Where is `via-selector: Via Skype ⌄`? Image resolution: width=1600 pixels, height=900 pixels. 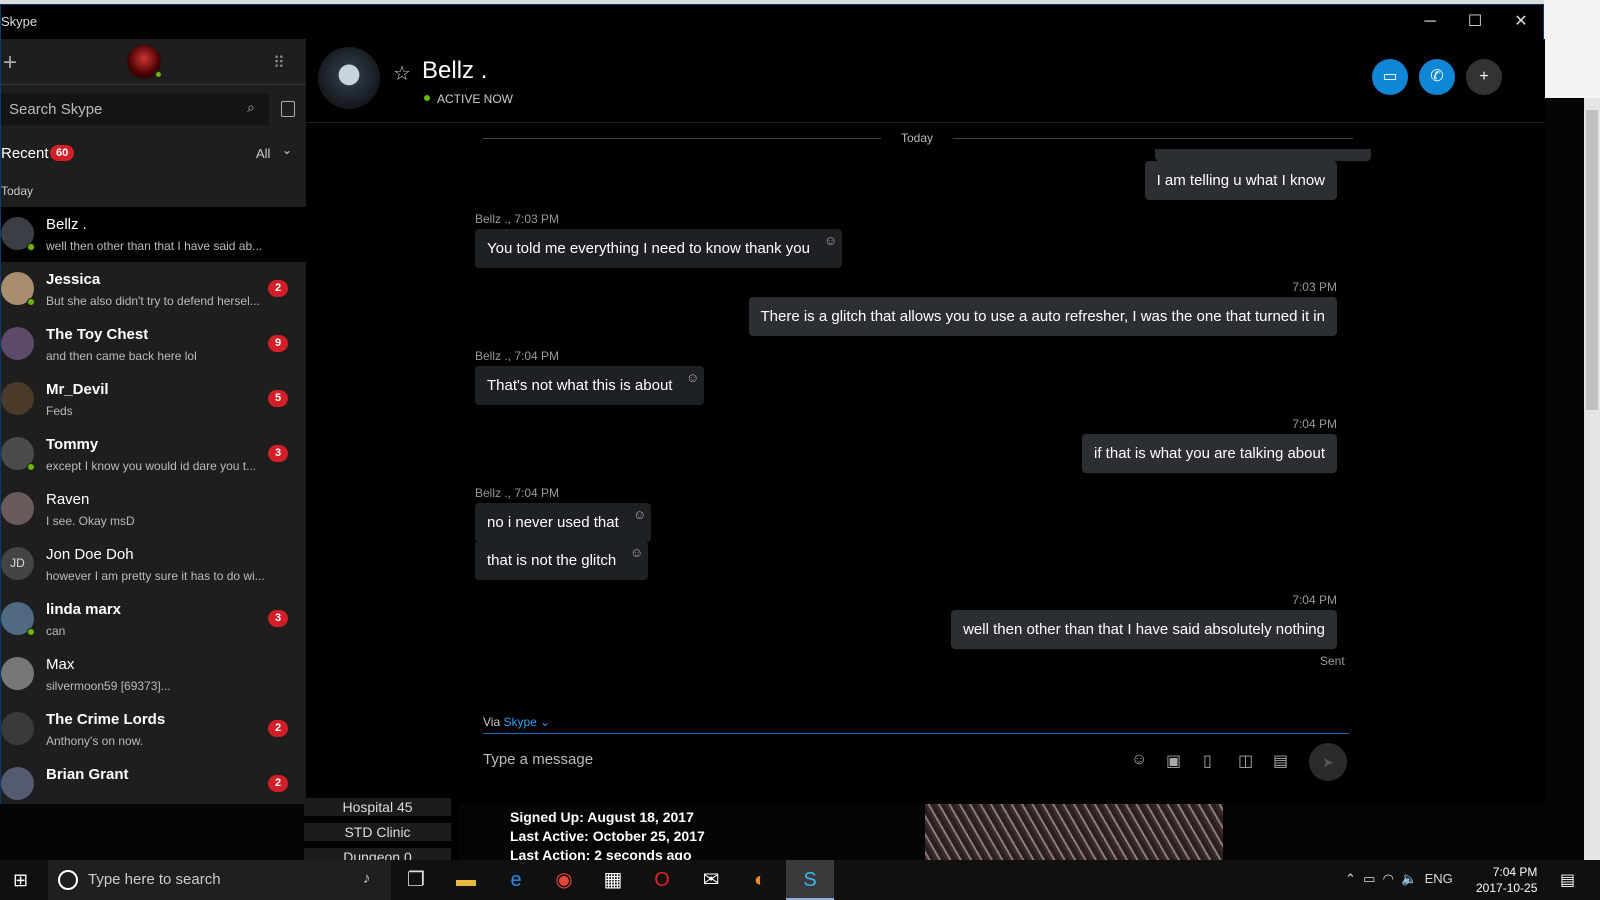
via-selector: Via Skype ⌄ is located at coordinates (516, 722).